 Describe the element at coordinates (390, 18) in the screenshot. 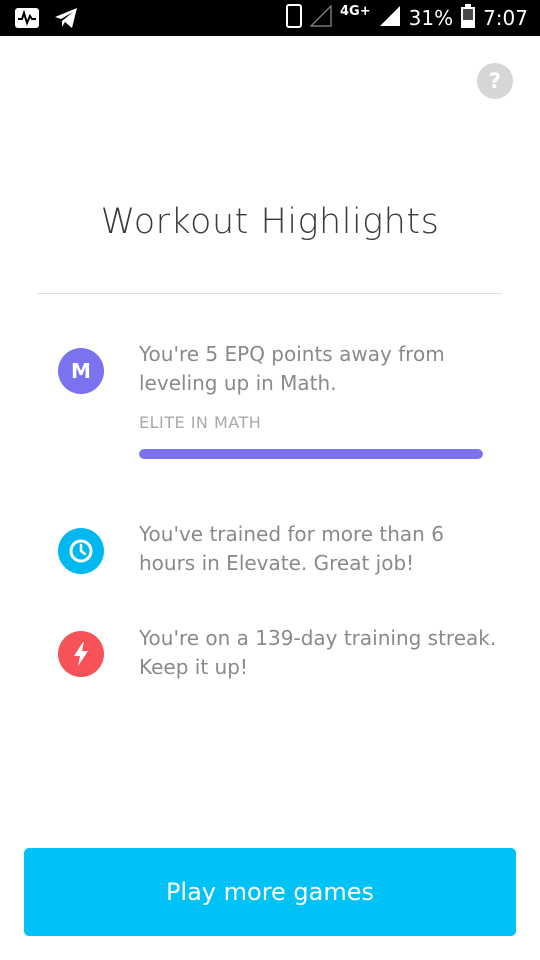

I see `signal-icon` at that location.